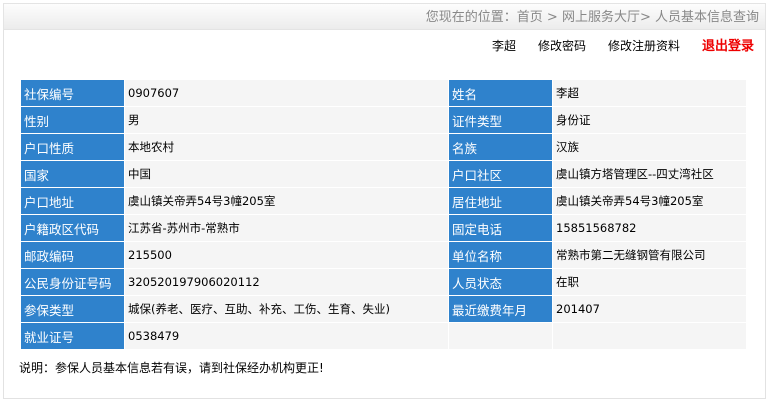  I want to click on field-value: 0907607, so click(286, 93).